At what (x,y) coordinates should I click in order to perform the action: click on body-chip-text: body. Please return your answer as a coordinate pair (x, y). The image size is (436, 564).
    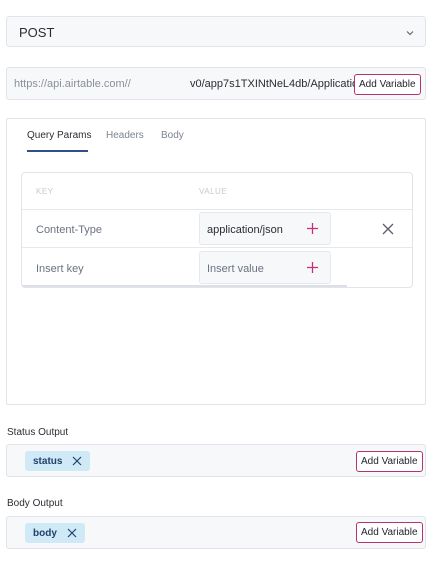
    Looking at the image, I should click on (45, 533).